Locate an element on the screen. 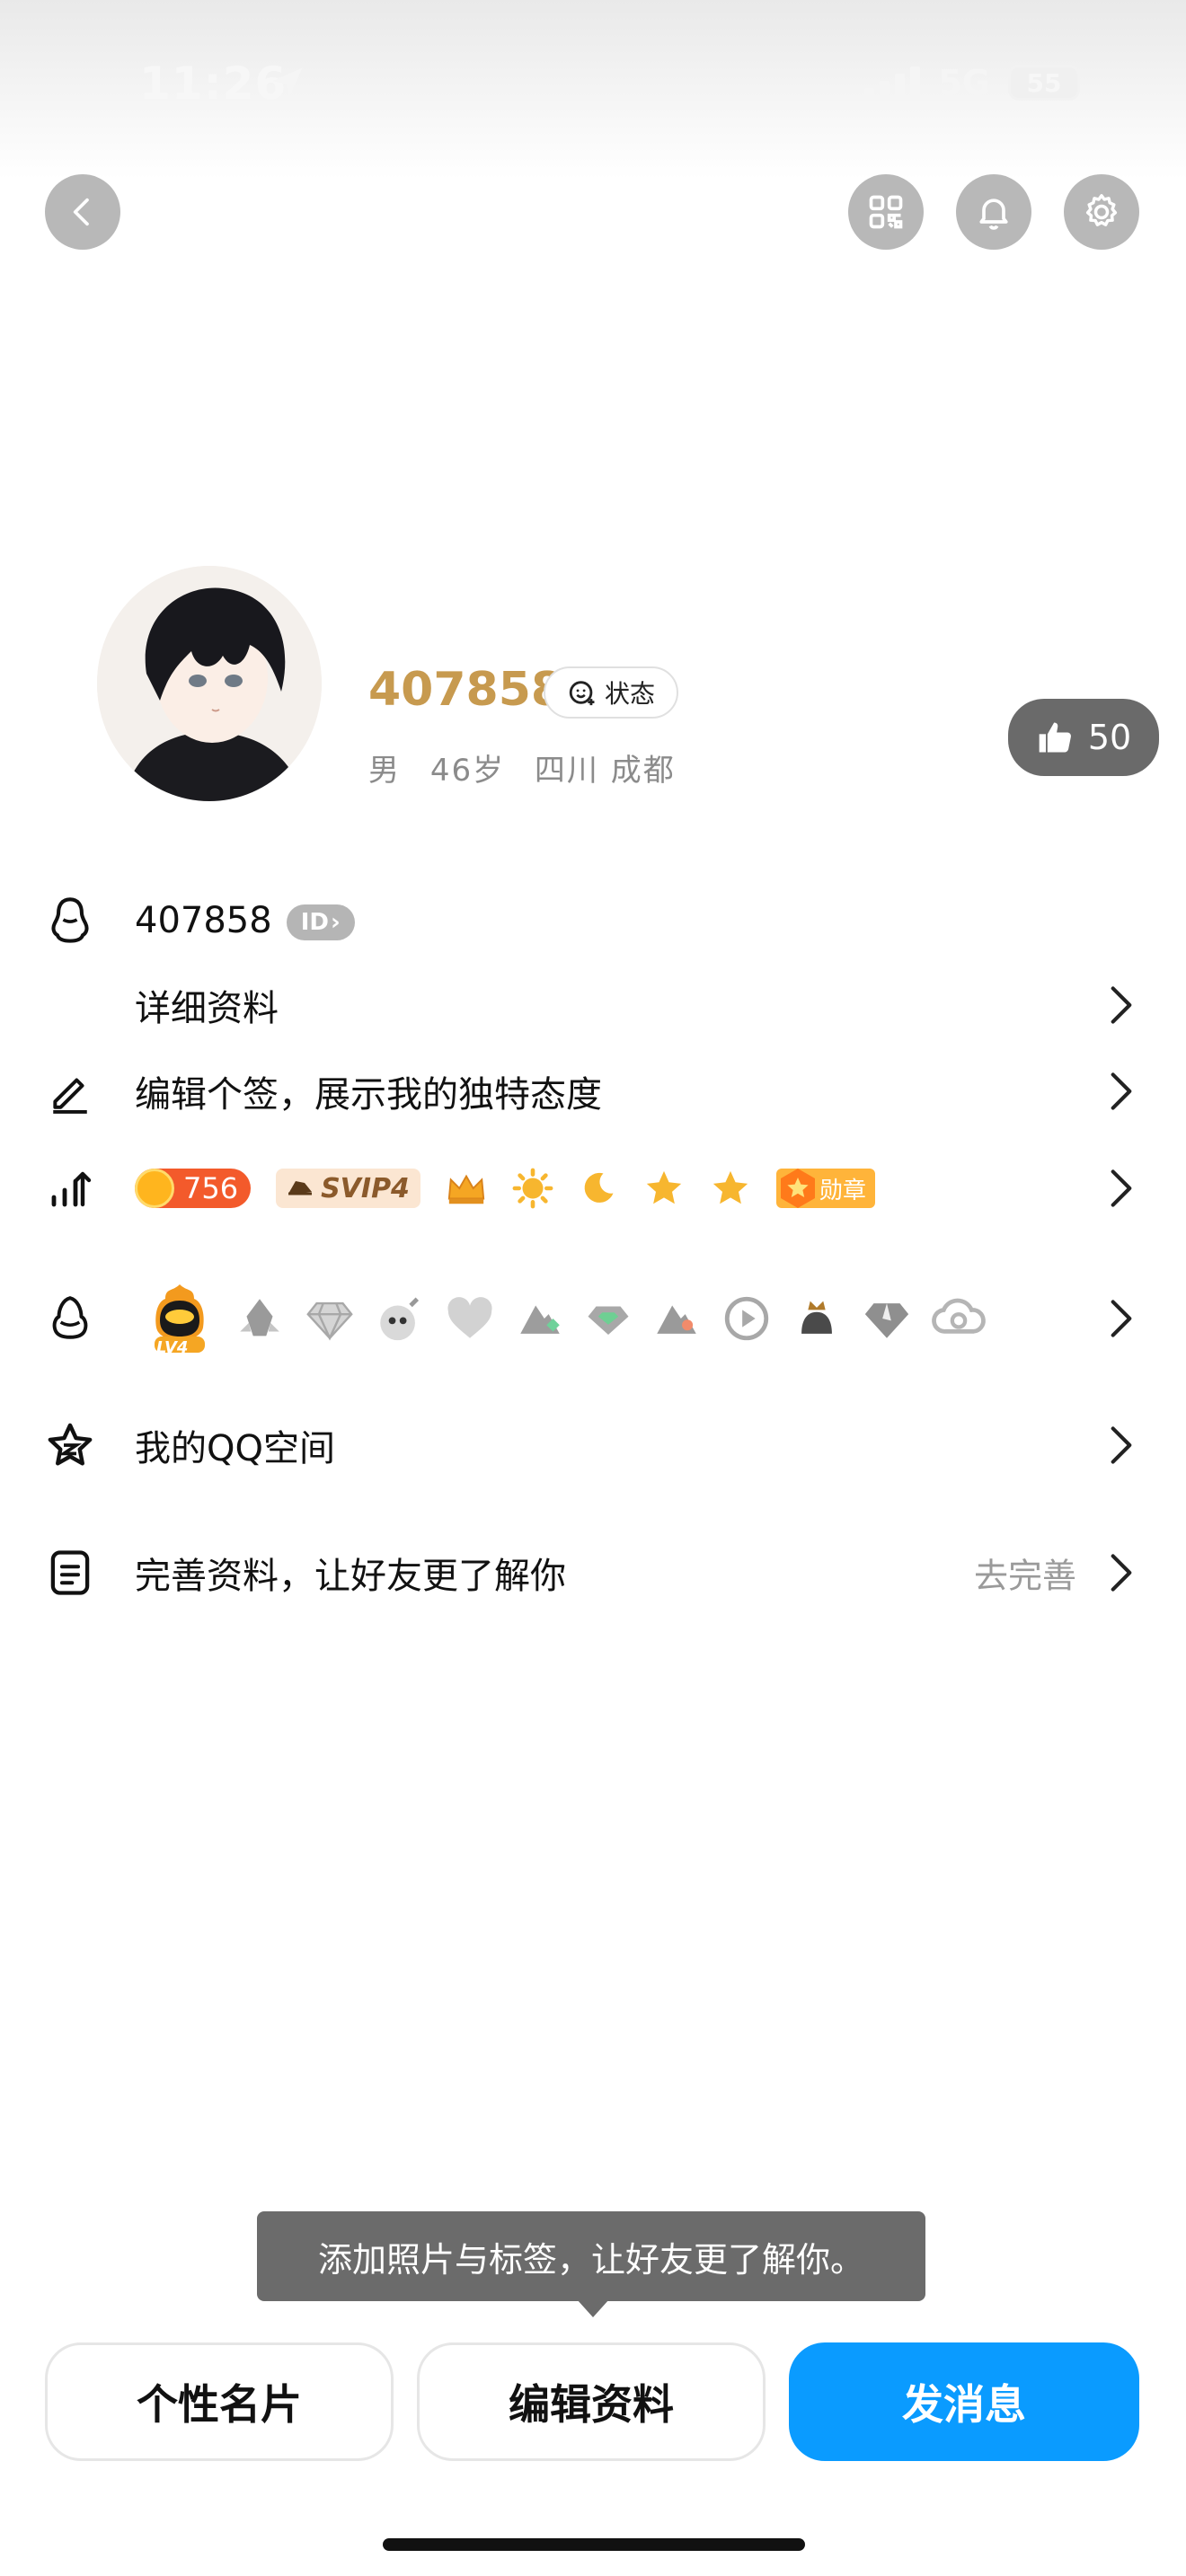 The width and height of the screenshot is (1186, 2576). qr-code-icon is located at coordinates (886, 212).